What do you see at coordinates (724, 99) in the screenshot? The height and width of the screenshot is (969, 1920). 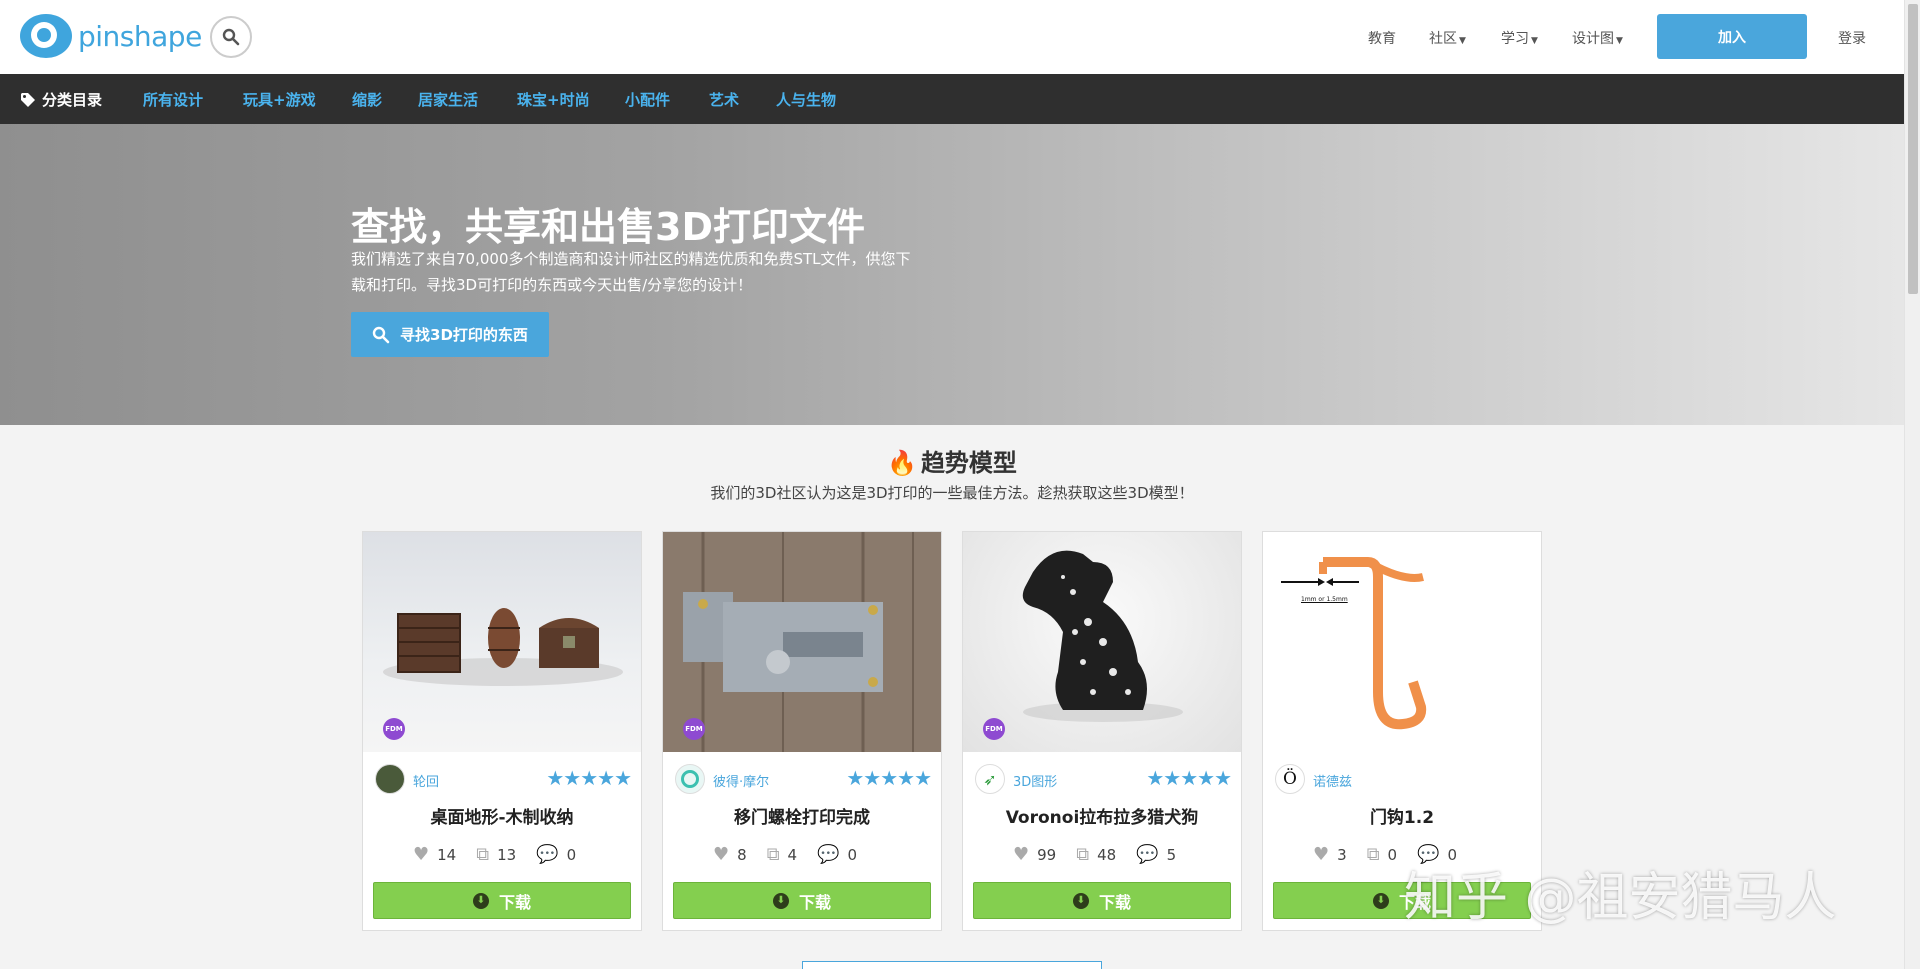 I see `category-art: 艺术` at bounding box center [724, 99].